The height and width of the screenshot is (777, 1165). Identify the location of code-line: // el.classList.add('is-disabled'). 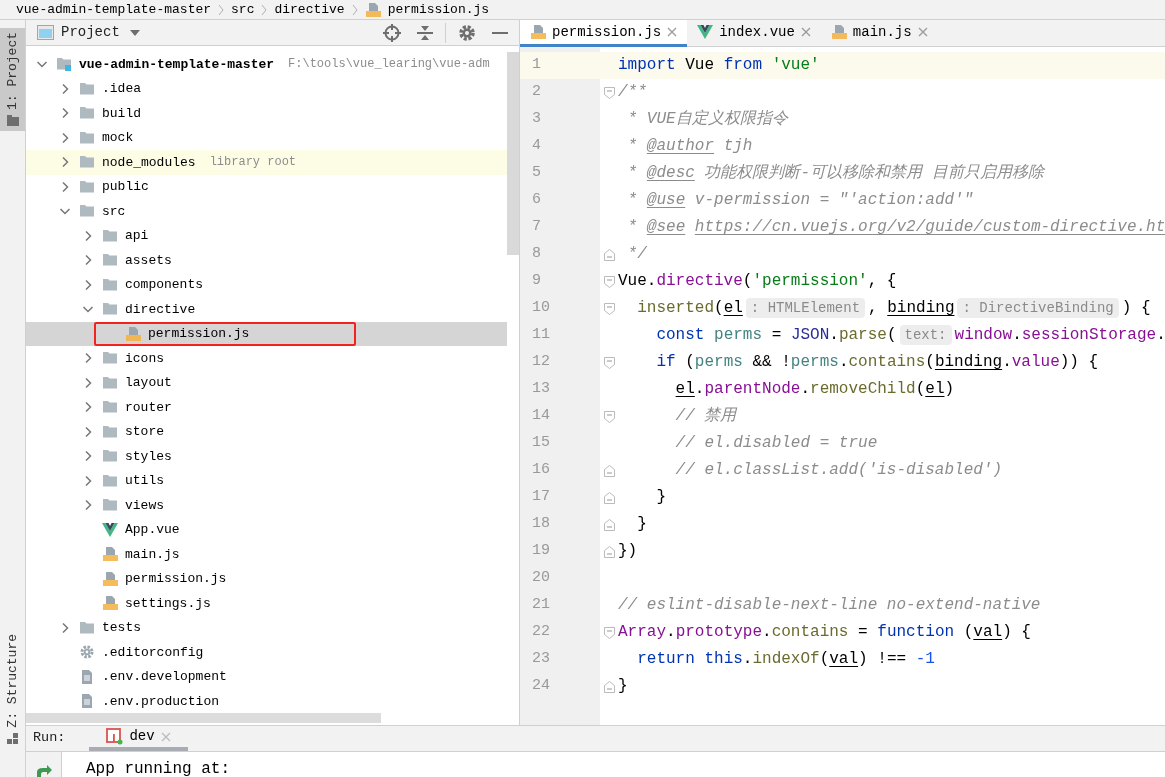
(838, 470).